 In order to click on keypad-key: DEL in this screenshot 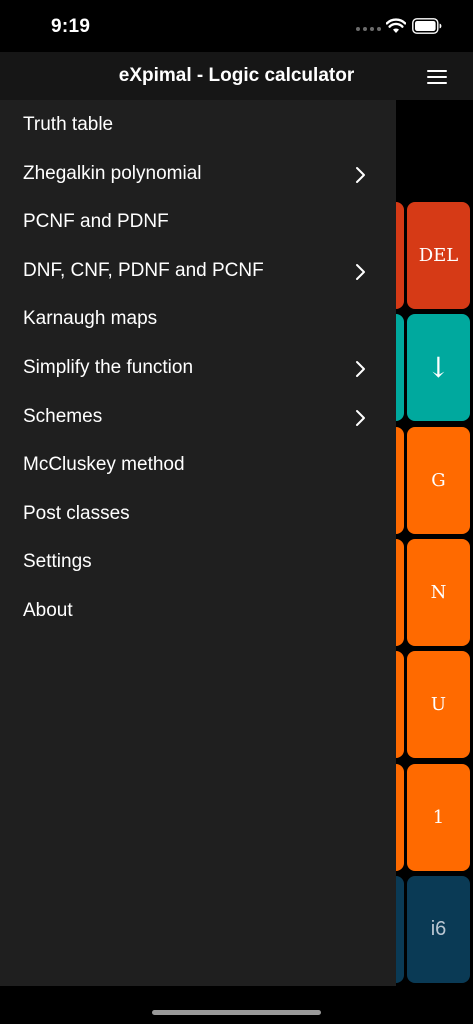, I will do `click(438, 255)`.